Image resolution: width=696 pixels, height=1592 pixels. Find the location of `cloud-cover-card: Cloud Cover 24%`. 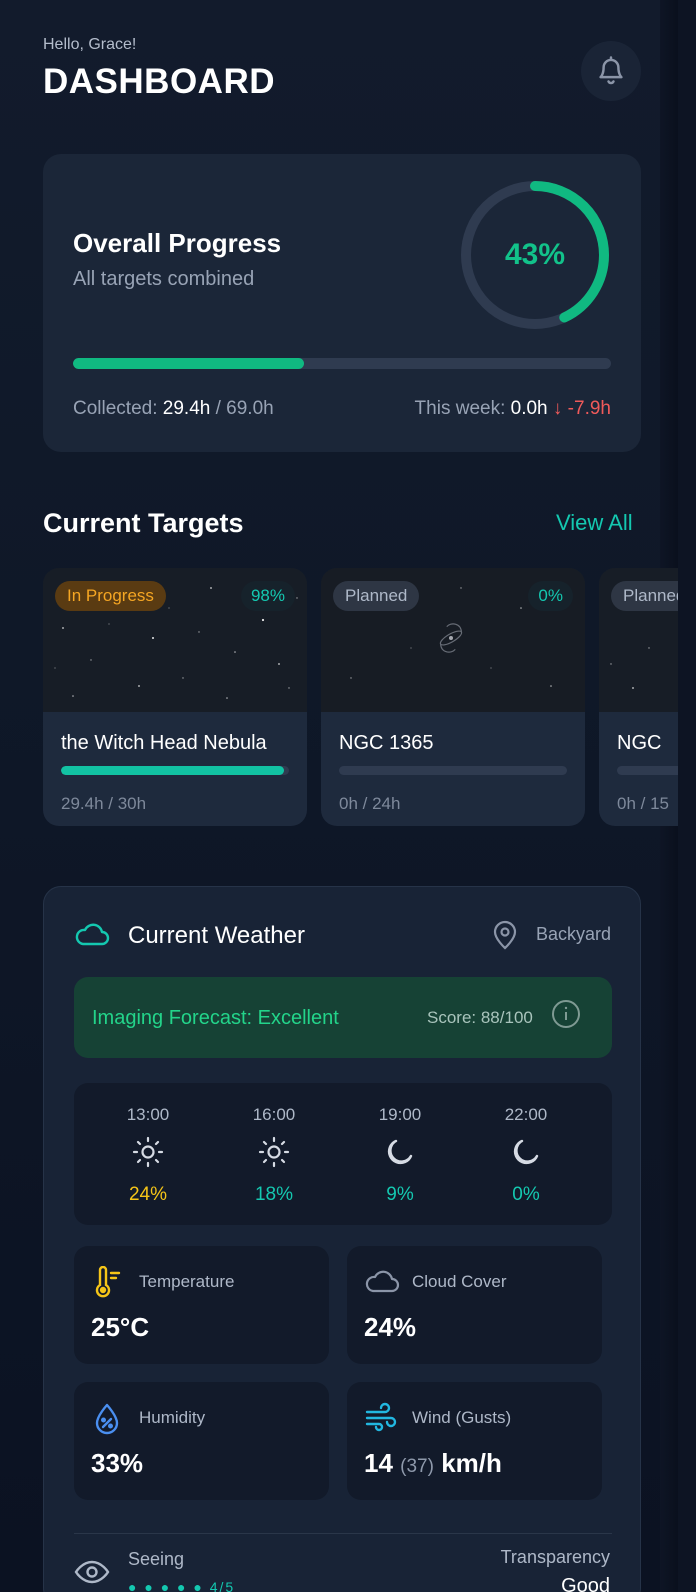

cloud-cover-card: Cloud Cover 24% is located at coordinates (474, 1305).